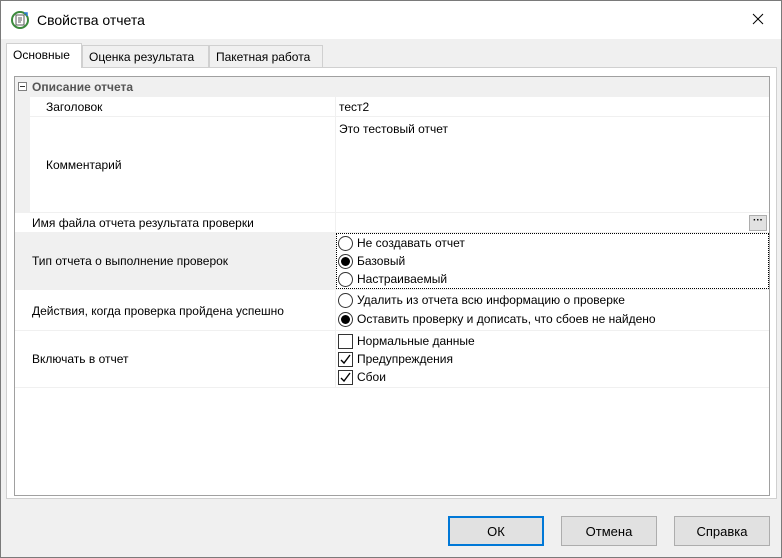  I want to click on property-label-include: Включать в отчет, so click(175, 359).